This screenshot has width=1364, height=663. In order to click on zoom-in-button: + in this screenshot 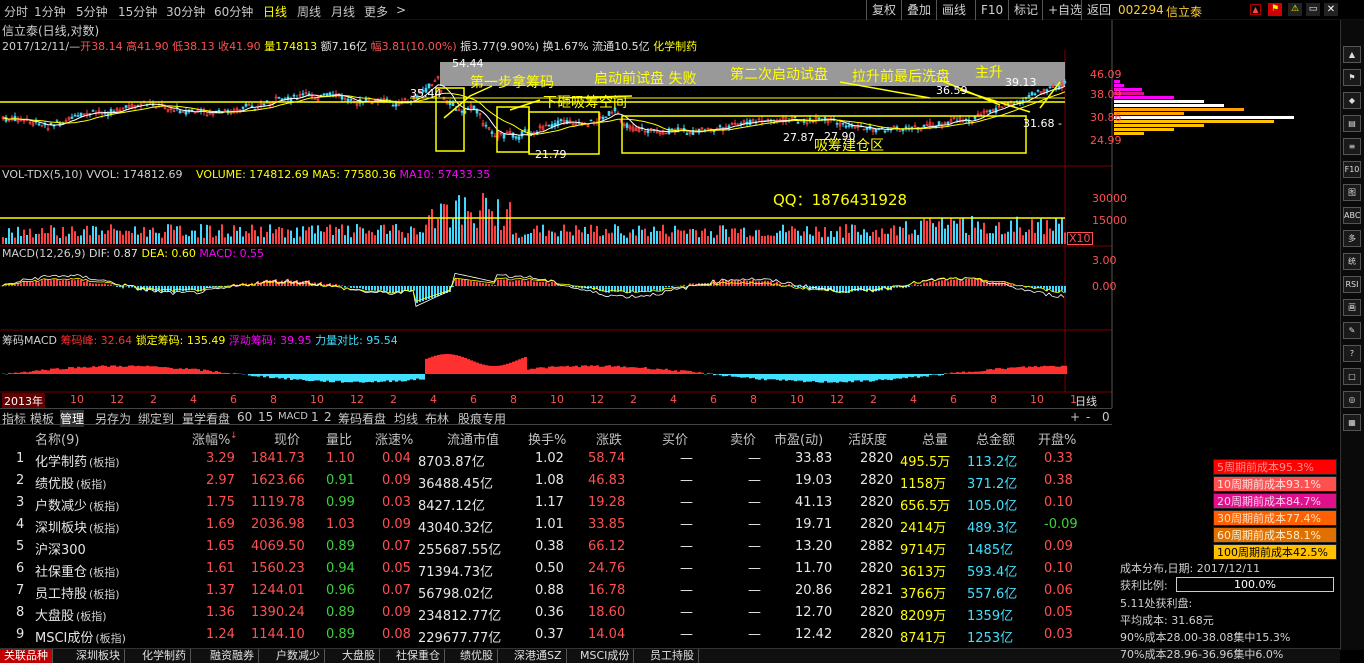, I will do `click(1075, 417)`.